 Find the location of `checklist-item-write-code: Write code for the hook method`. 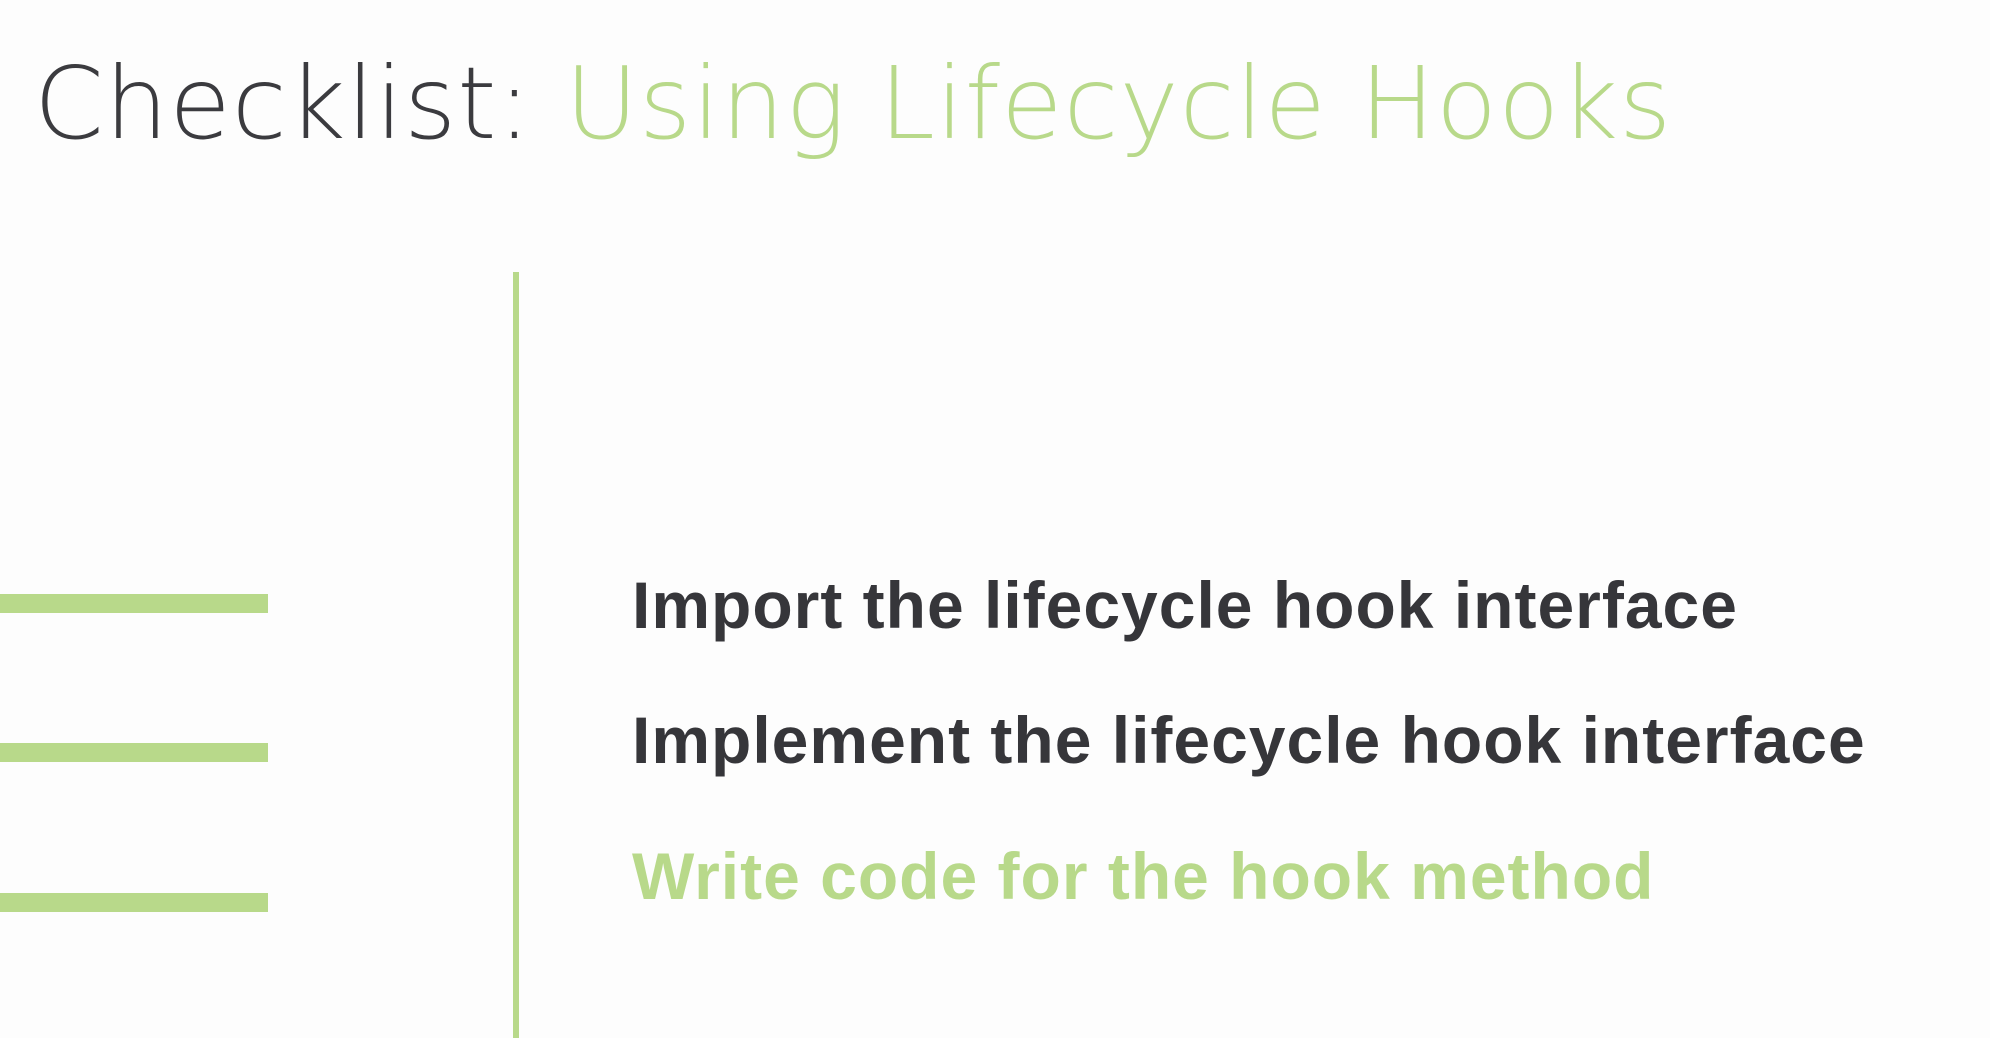

checklist-item-write-code: Write code for the hook method is located at coordinates (1143, 876).